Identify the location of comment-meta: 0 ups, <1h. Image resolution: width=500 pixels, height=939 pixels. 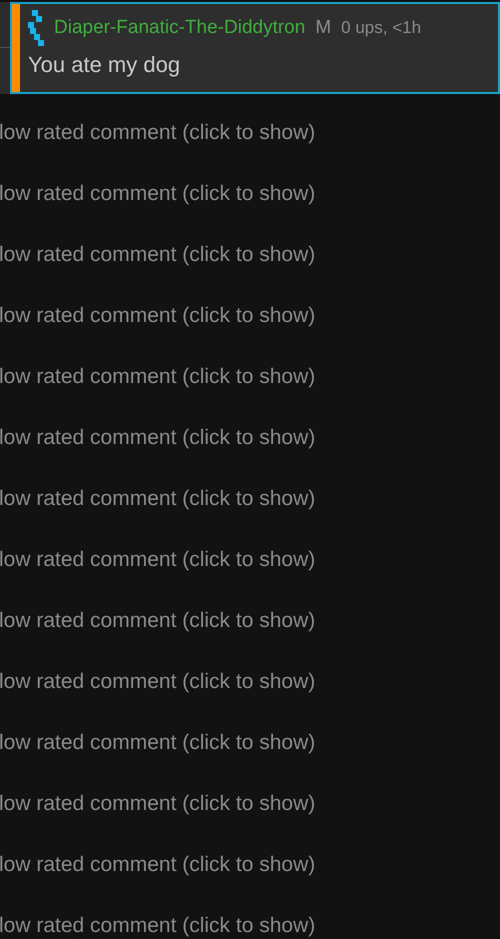
(381, 28).